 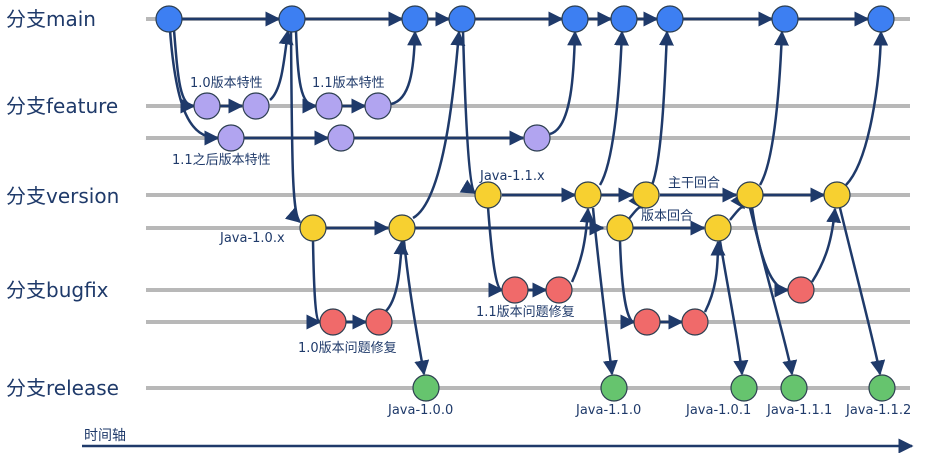 What do you see at coordinates (627, 285) in the screenshot?
I see `edge-version-to-bugfix-1-0b` at bounding box center [627, 285].